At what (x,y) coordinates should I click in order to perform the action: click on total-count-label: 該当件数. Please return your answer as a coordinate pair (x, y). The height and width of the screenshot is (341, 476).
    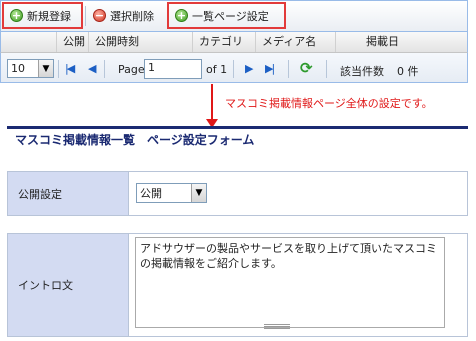
    Looking at the image, I should click on (362, 71).